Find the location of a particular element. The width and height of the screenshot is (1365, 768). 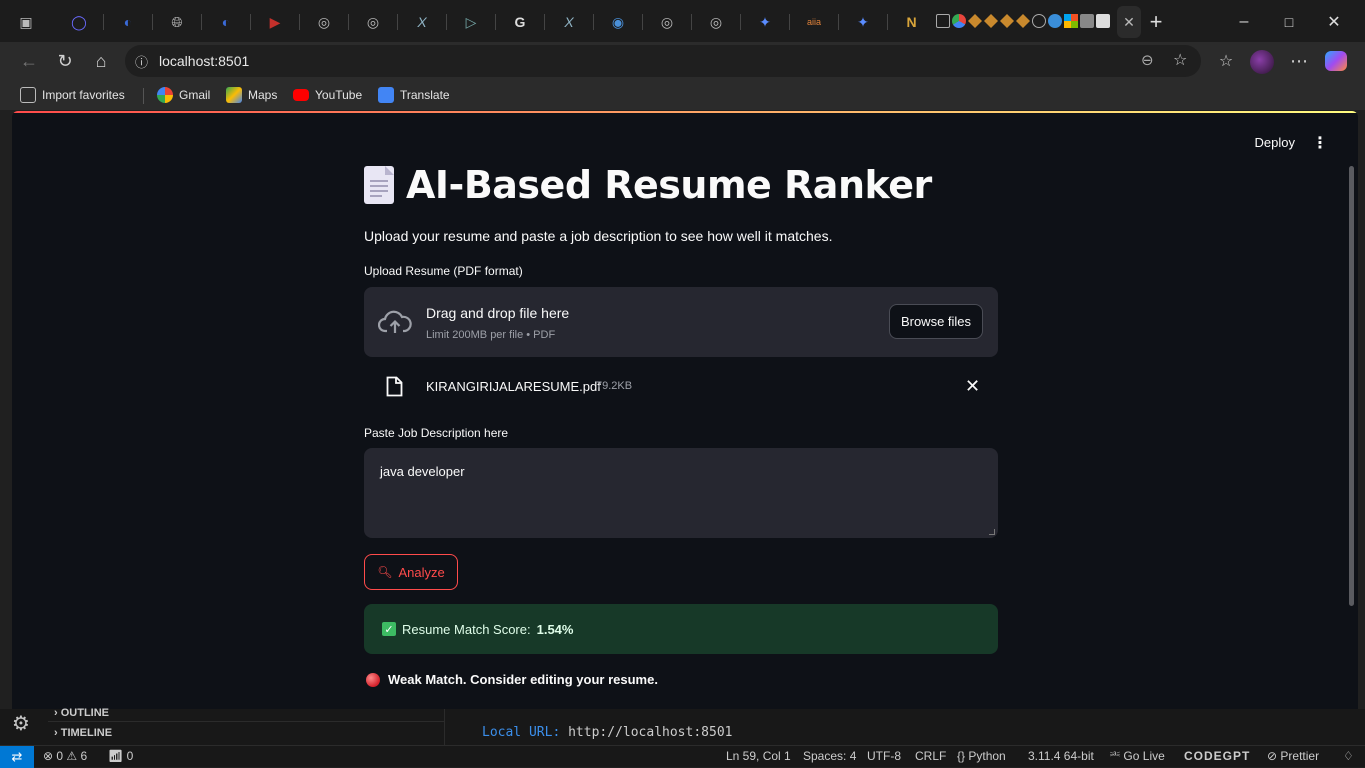

browser-tab: aiia is located at coordinates (814, 22).